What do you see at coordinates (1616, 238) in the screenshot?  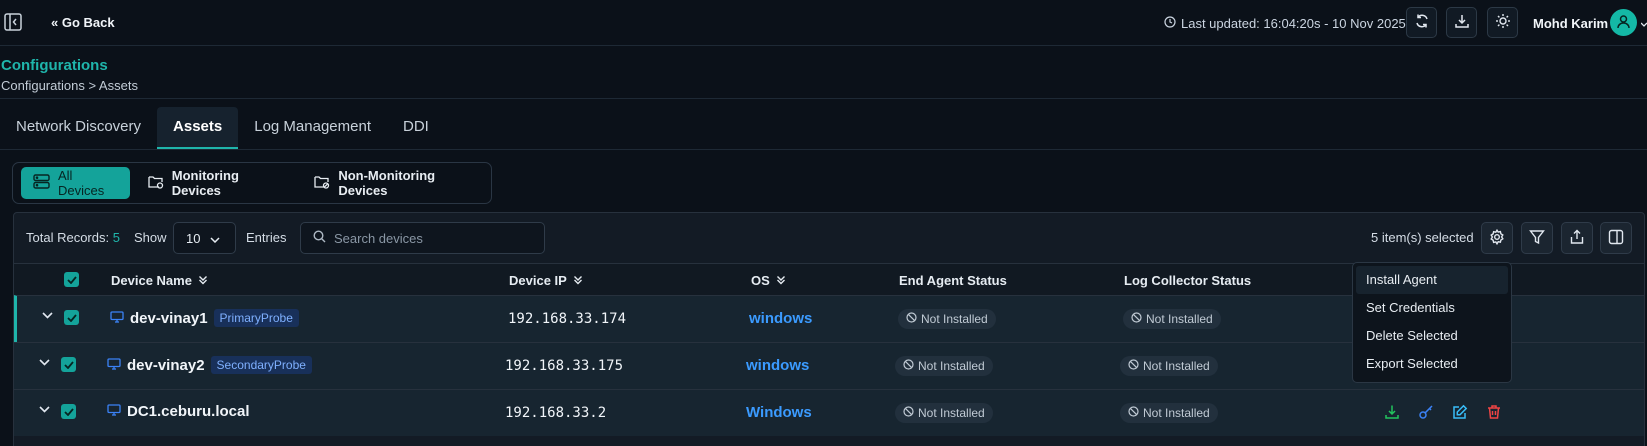 I see `columns-button` at bounding box center [1616, 238].